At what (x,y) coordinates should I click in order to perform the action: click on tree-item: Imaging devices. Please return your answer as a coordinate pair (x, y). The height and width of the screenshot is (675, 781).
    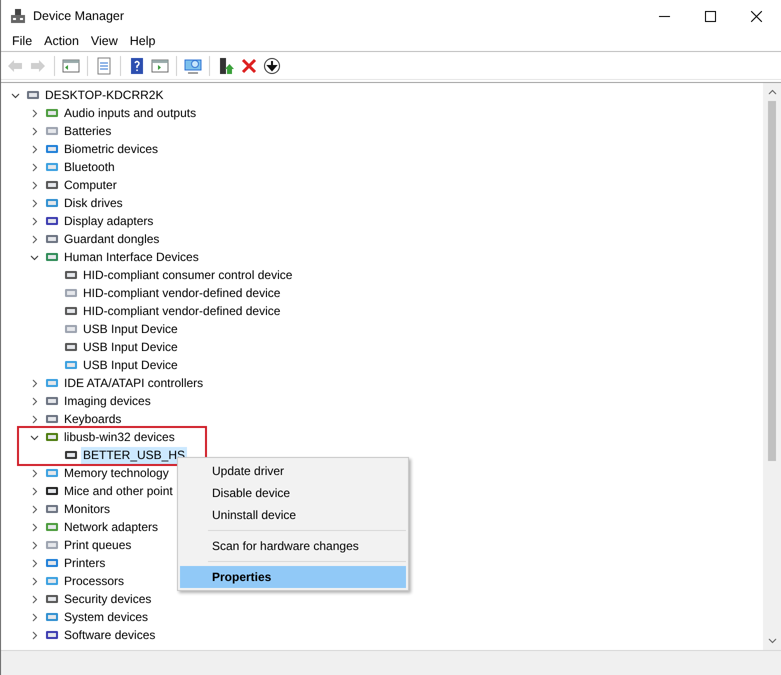
    Looking at the image, I should click on (107, 401).